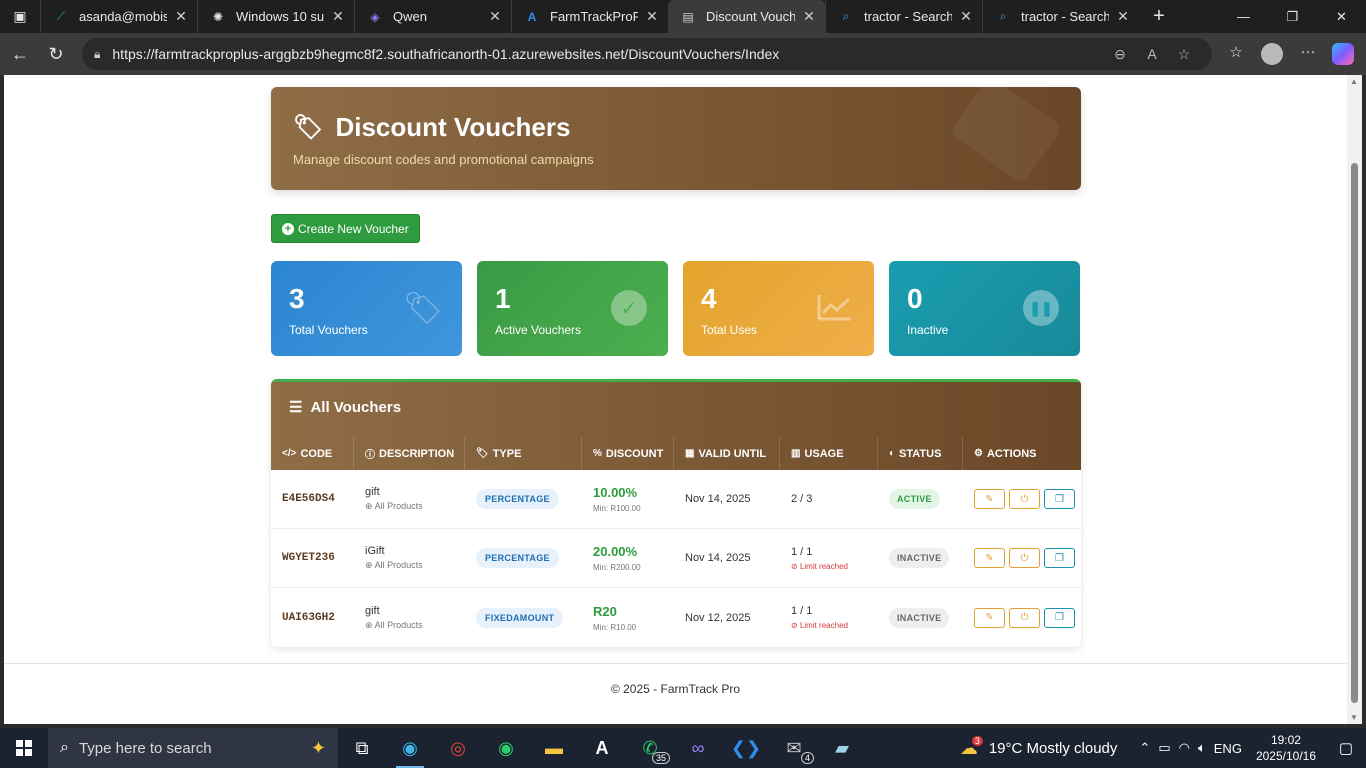 This screenshot has width=1366, height=768. What do you see at coordinates (823, 625) in the screenshot?
I see `limit-text: Limit reached` at bounding box center [823, 625].